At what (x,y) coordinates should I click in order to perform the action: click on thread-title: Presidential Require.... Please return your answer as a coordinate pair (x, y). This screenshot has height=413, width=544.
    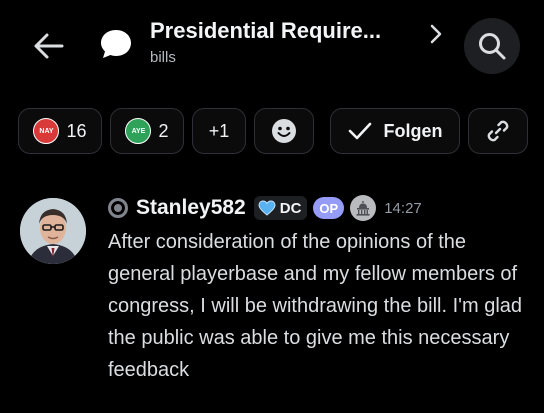
    Looking at the image, I should click on (266, 30).